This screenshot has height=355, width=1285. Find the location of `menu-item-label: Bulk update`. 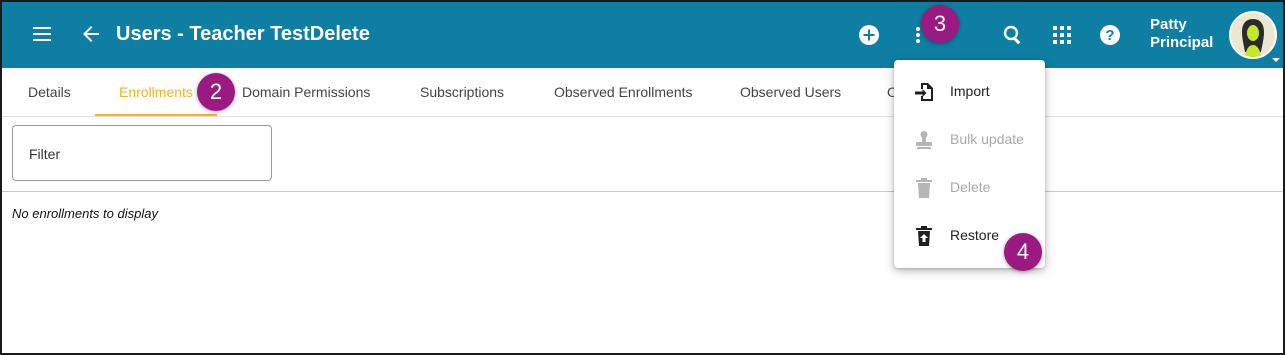

menu-item-label: Bulk update is located at coordinates (987, 139).